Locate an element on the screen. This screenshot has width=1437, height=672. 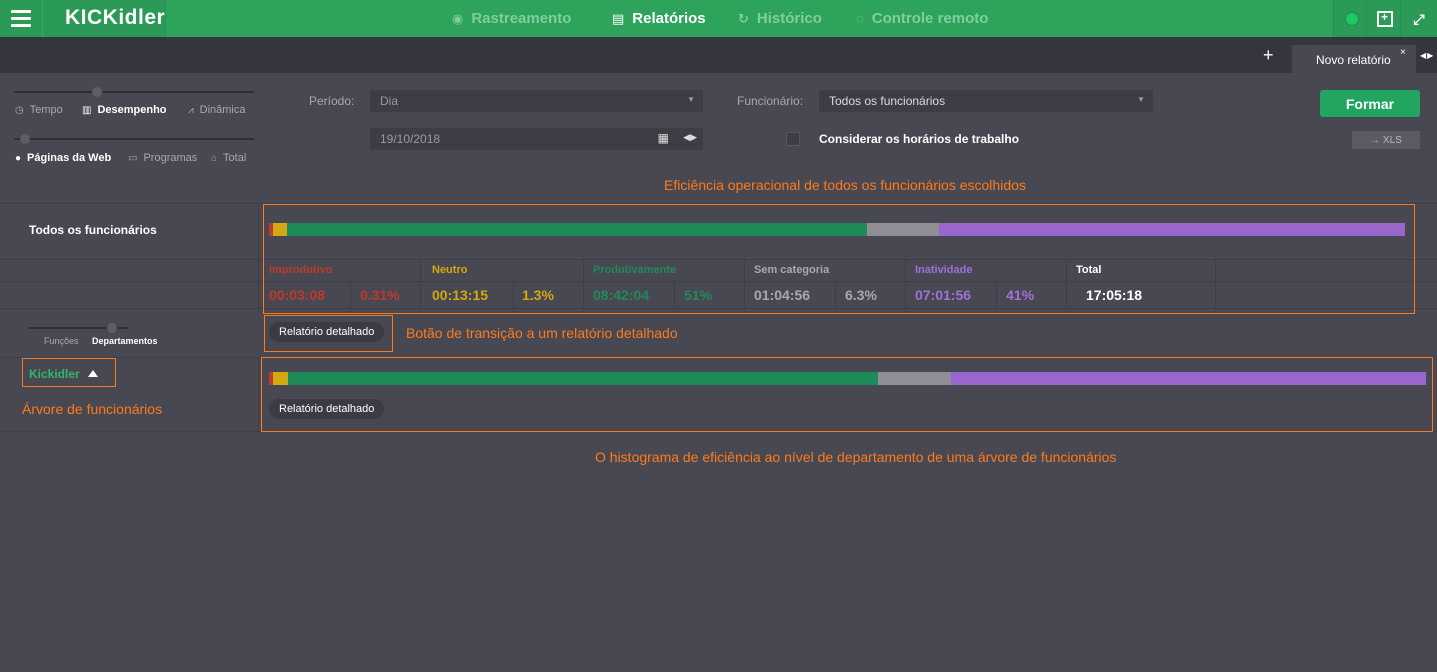
stat-label-produtivo: Produtivamente is located at coordinates (635, 270).